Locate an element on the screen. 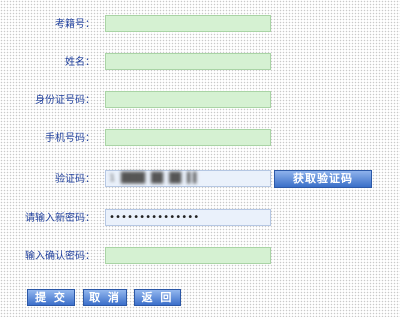 Image resolution: width=400 pixels, height=317 pixels. confirm-password-row: 输入确认密码： is located at coordinates (200, 256).